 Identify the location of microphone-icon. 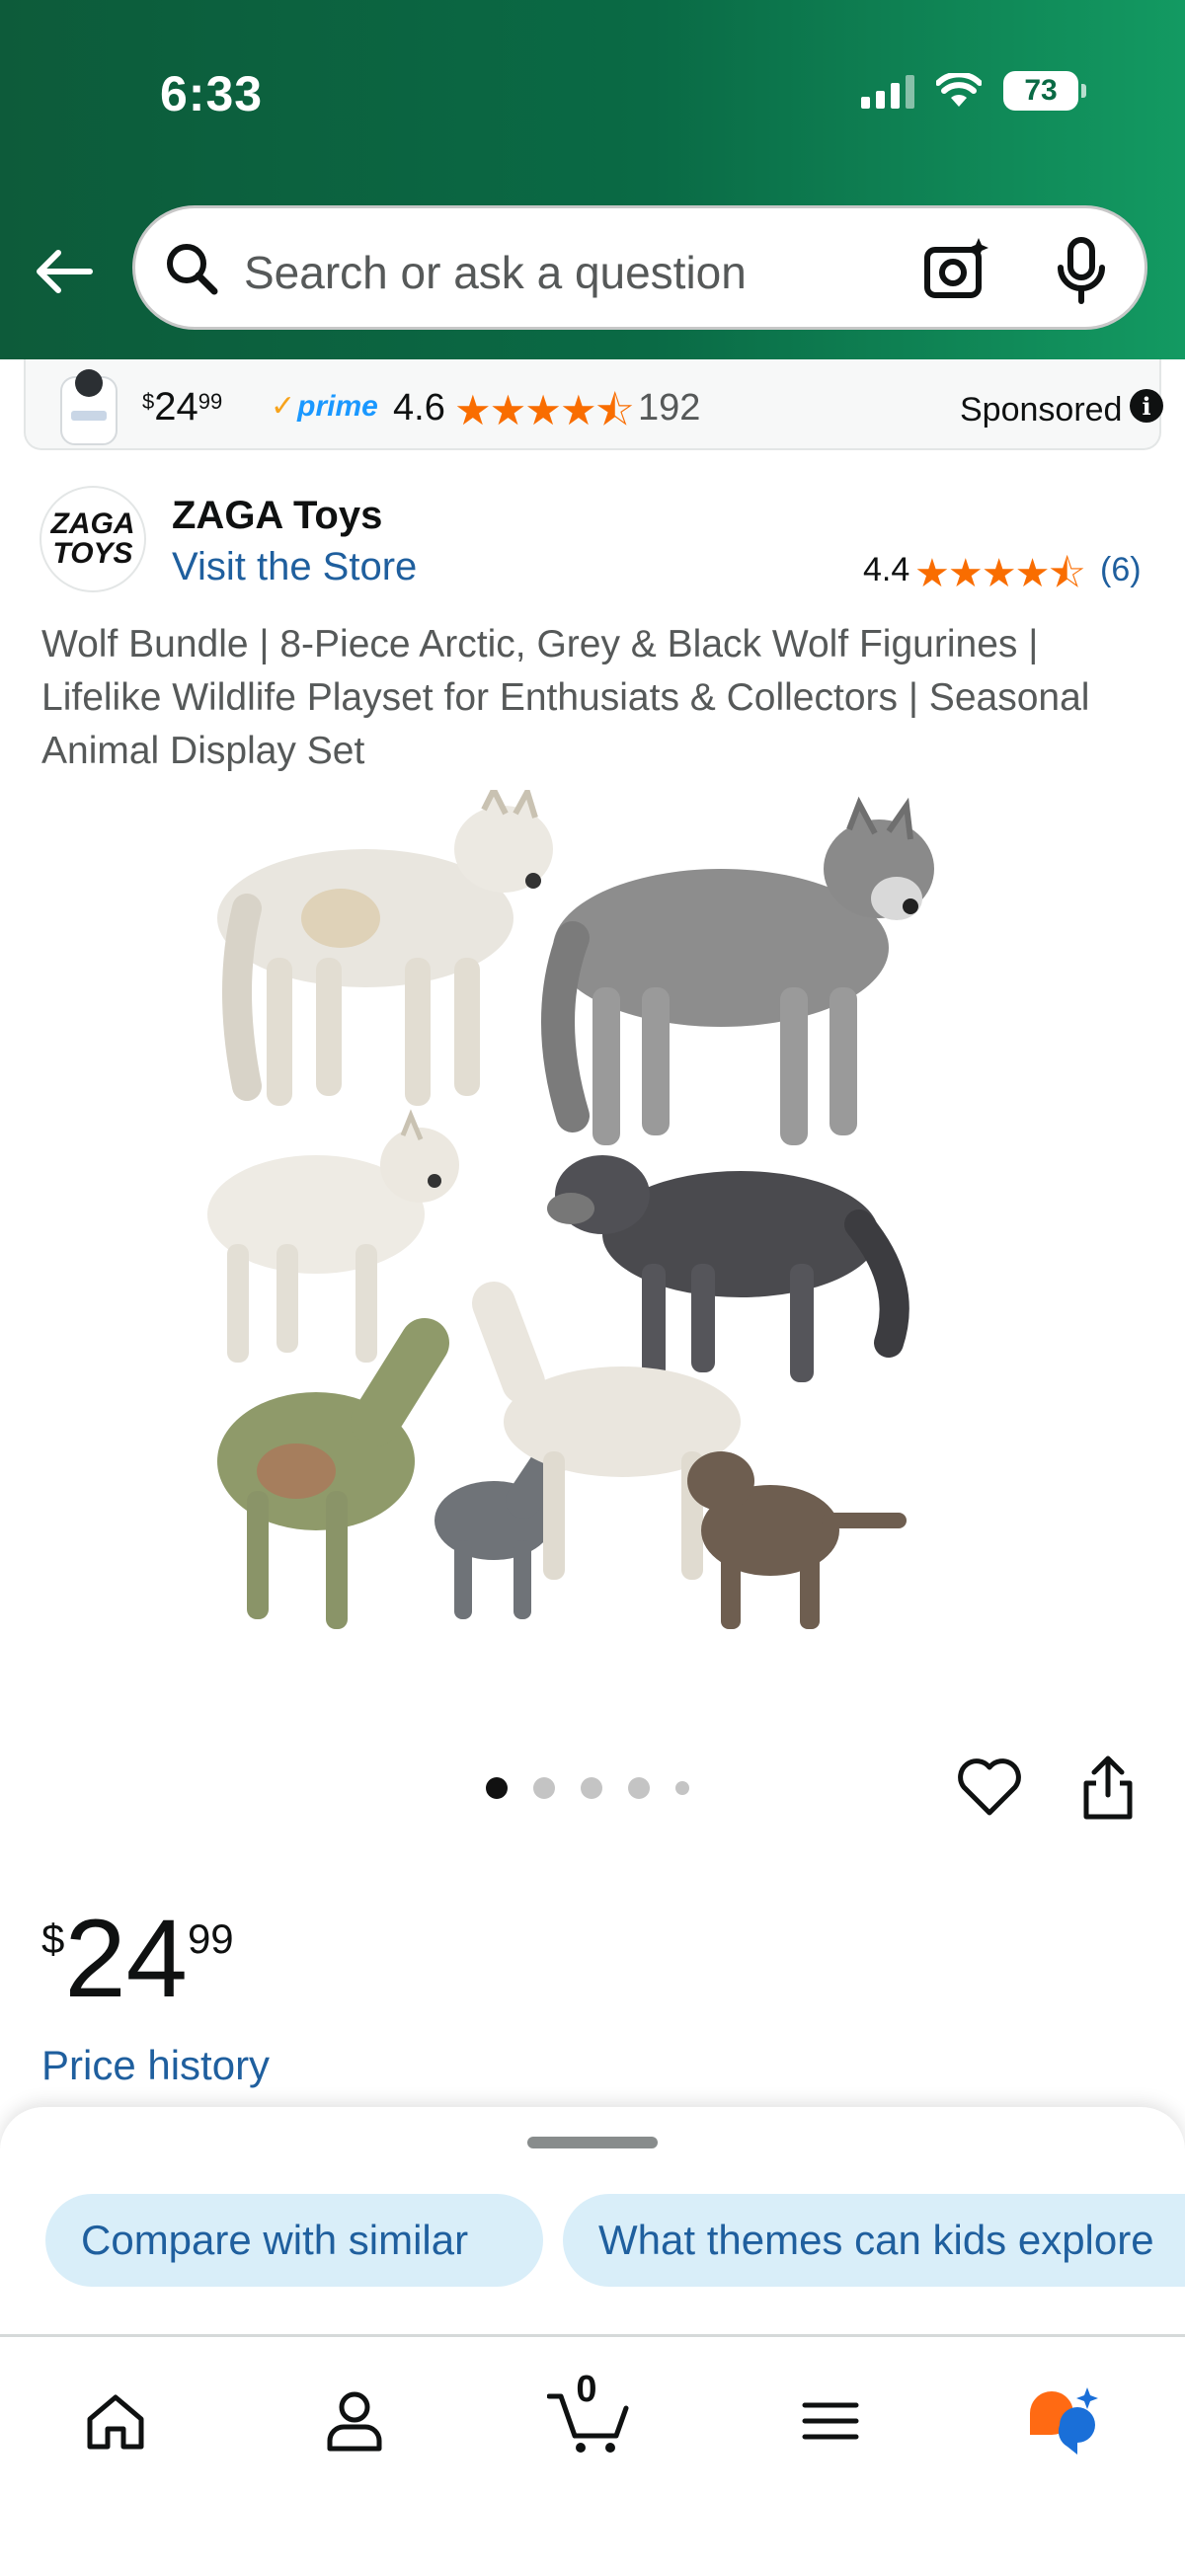
(1082, 270).